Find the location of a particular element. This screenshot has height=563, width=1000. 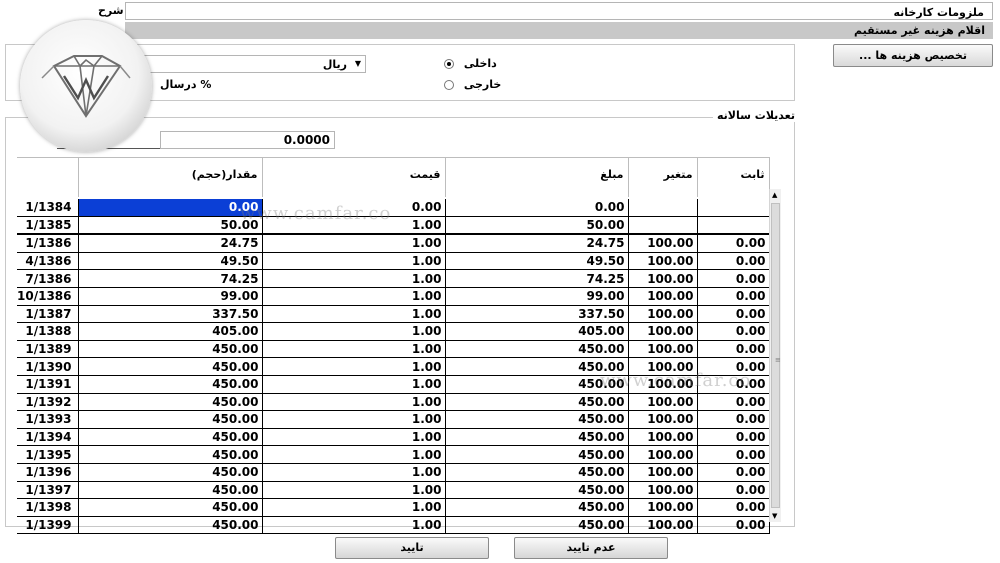

table-row: 1/1388 405.00 1.00 405.00 100.00 0.00 is located at coordinates (393, 331).